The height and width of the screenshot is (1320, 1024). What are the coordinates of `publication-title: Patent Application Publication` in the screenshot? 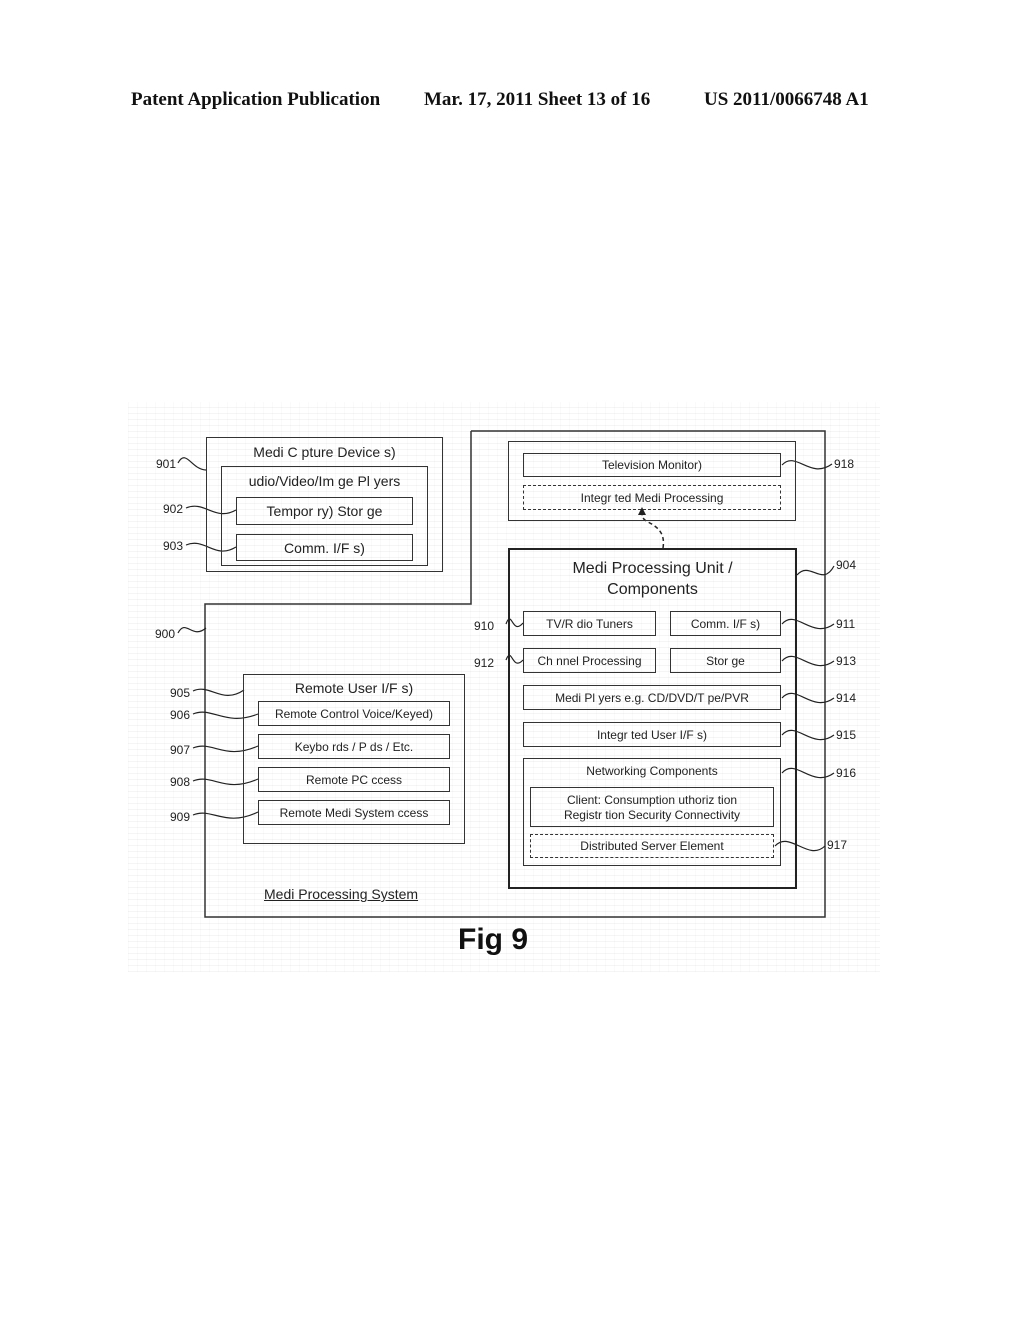 It's located at (256, 99).